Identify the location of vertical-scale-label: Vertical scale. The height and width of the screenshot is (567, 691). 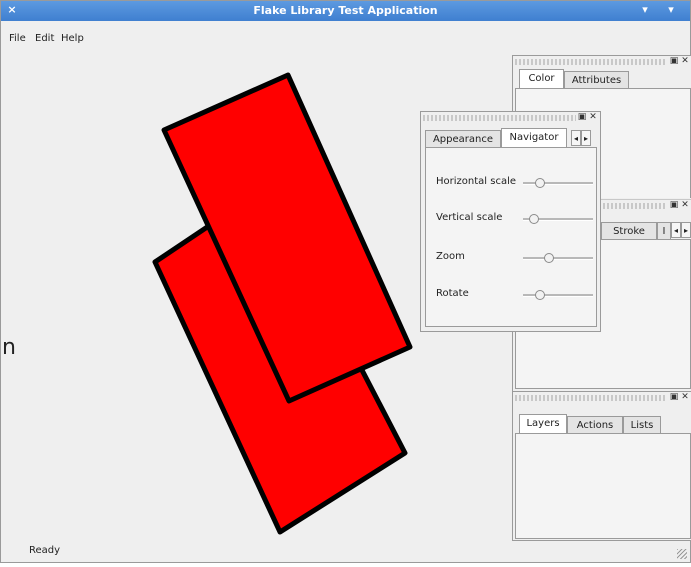
(469, 217).